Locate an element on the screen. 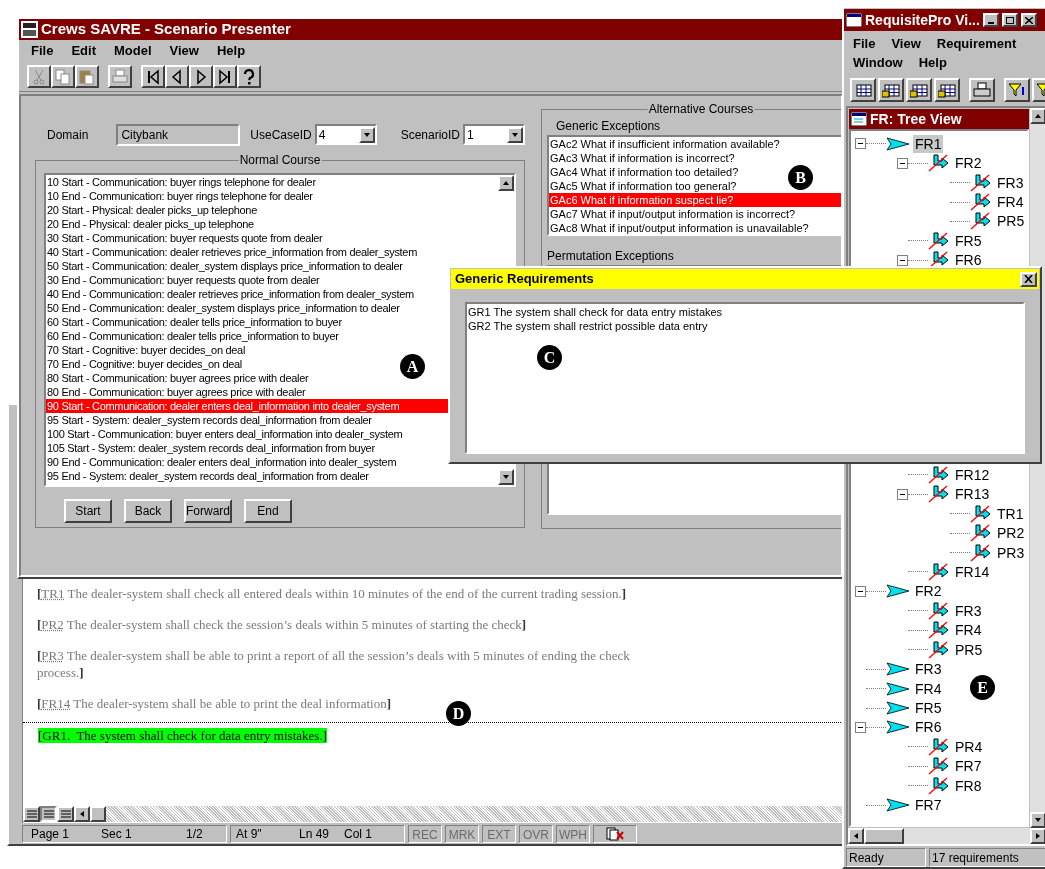  tree-node-label: PR3 is located at coordinates (1011, 552).